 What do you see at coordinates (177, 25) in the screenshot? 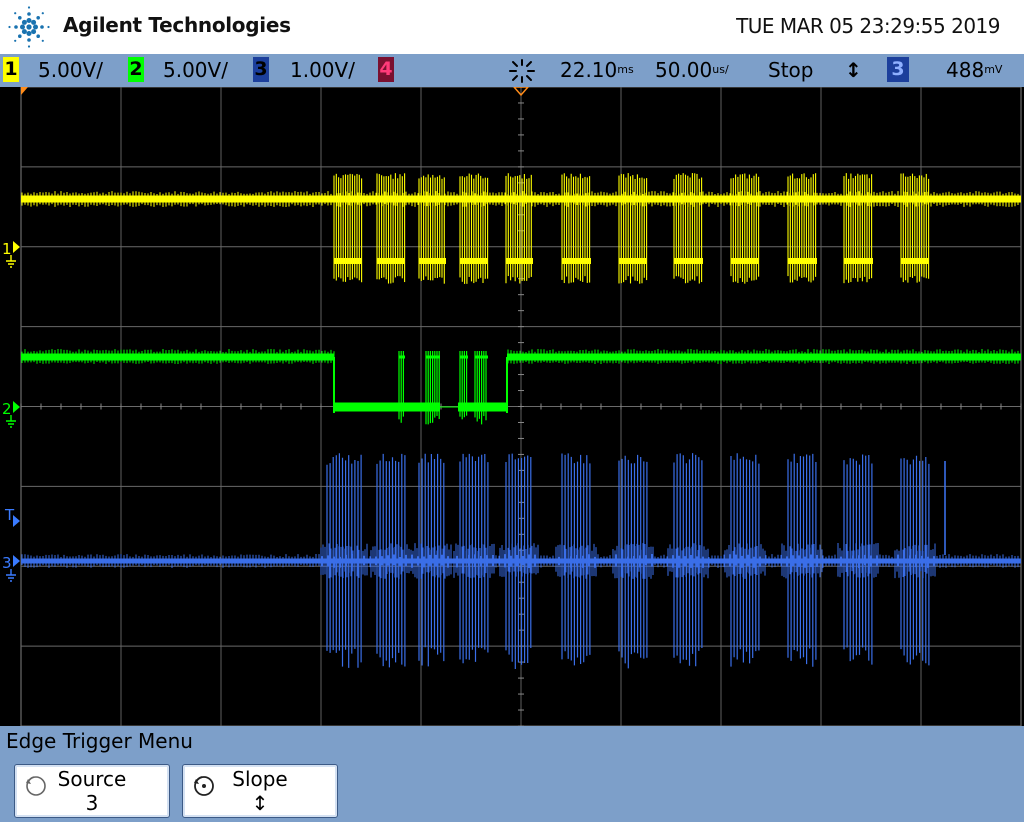
I see `brand-name: Agilent Technologies` at bounding box center [177, 25].